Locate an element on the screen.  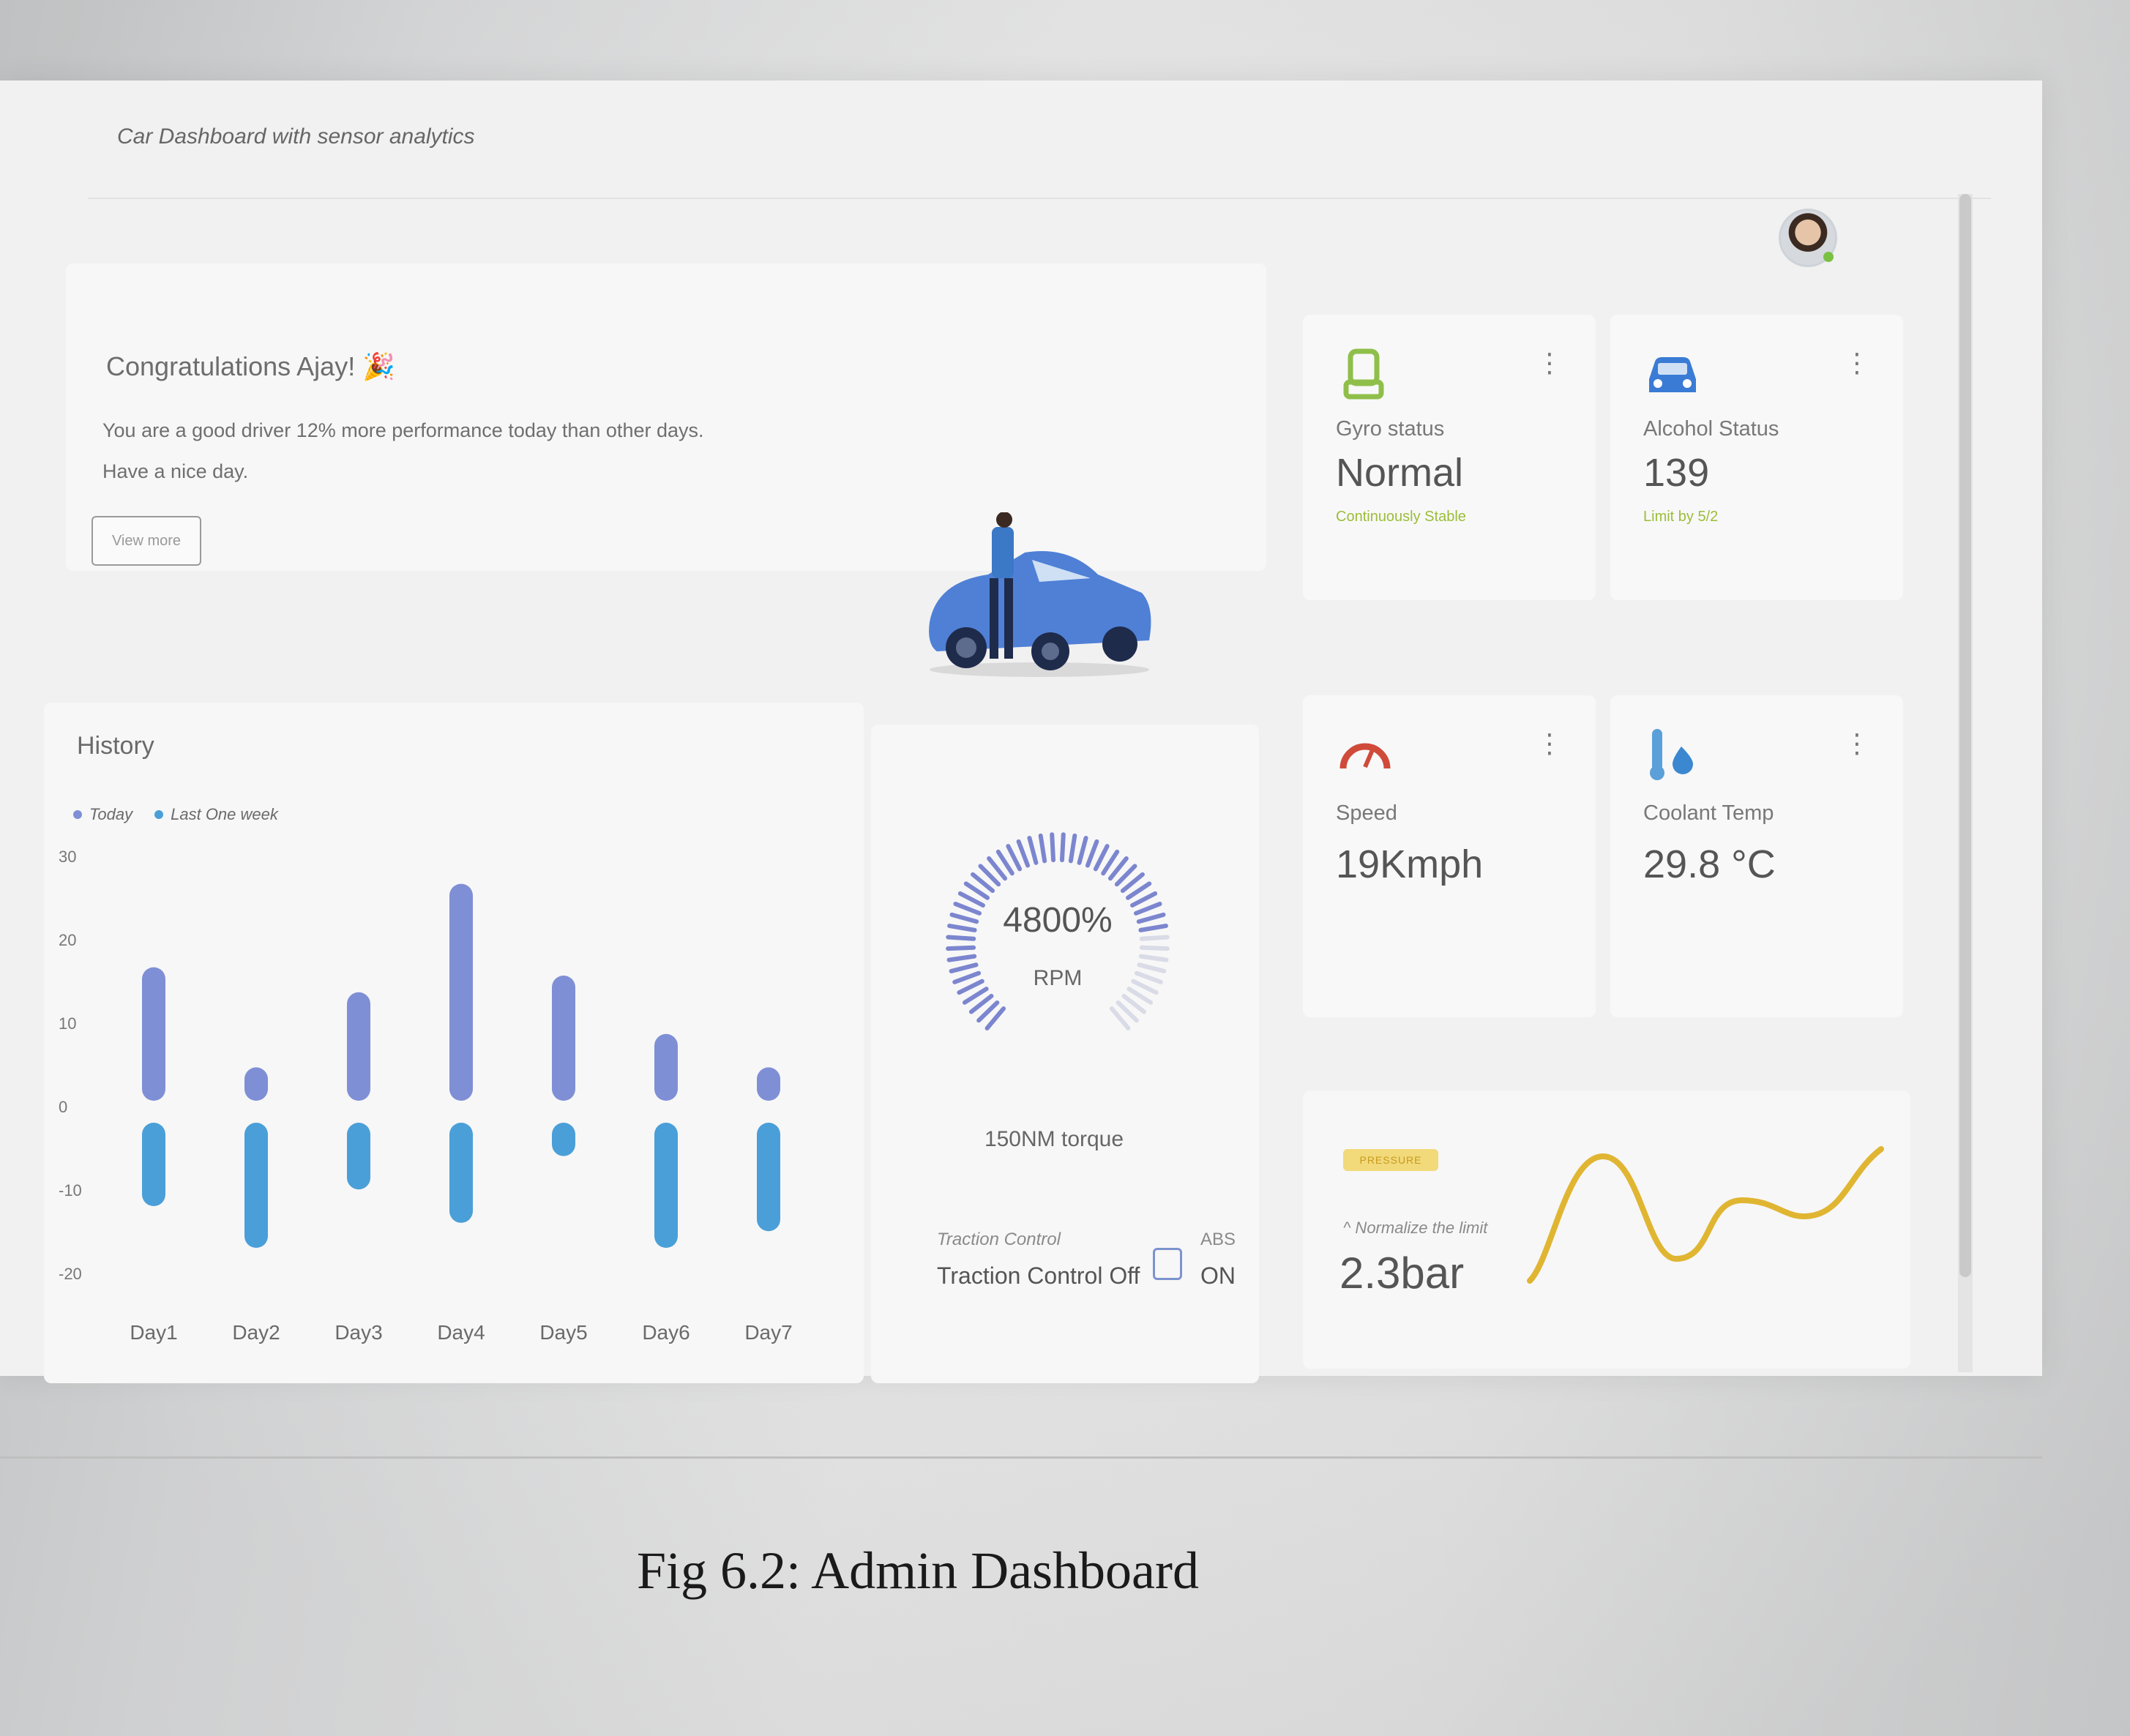
abs-label: ABS is located at coordinates (1218, 1239).